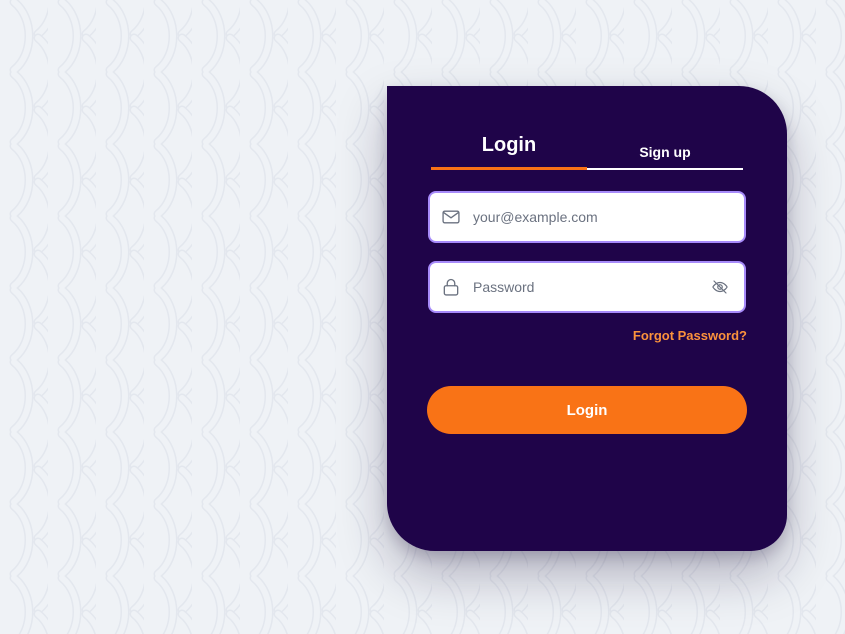  I want to click on password-field, so click(587, 287).